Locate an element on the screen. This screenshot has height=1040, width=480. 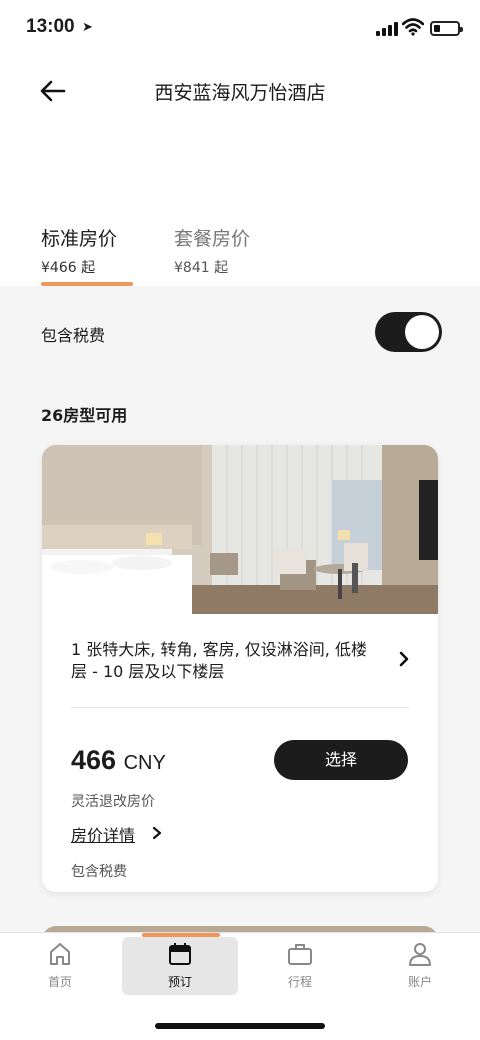
tab-package-rate: 套餐房价 ¥841 起 is located at coordinates (212, 250).